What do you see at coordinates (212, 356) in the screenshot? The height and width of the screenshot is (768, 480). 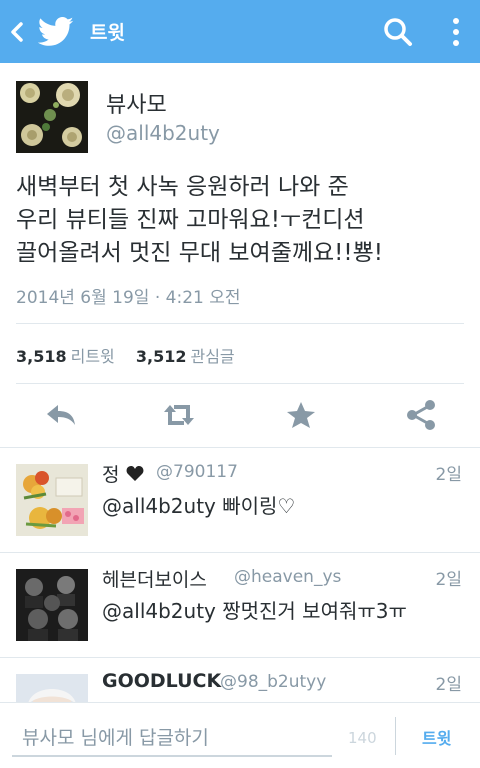 I see `favorite-label: 관심글` at bounding box center [212, 356].